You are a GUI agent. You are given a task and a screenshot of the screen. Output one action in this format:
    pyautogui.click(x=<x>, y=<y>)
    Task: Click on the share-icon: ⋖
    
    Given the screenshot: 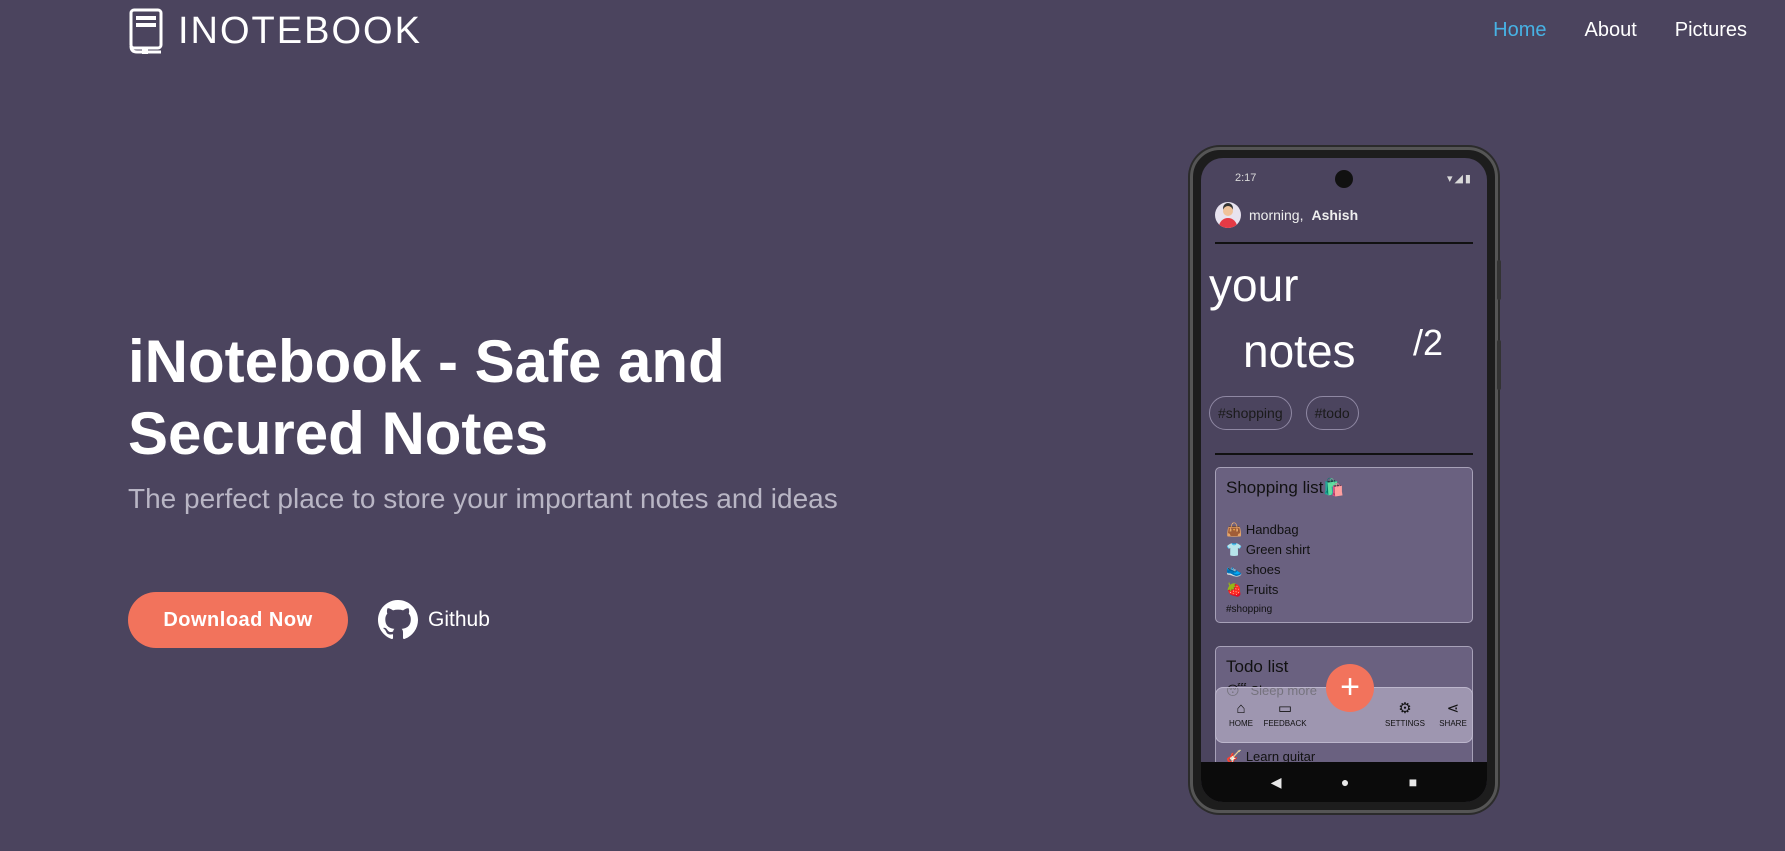 What is the action you would take?
    pyautogui.click(x=1453, y=708)
    